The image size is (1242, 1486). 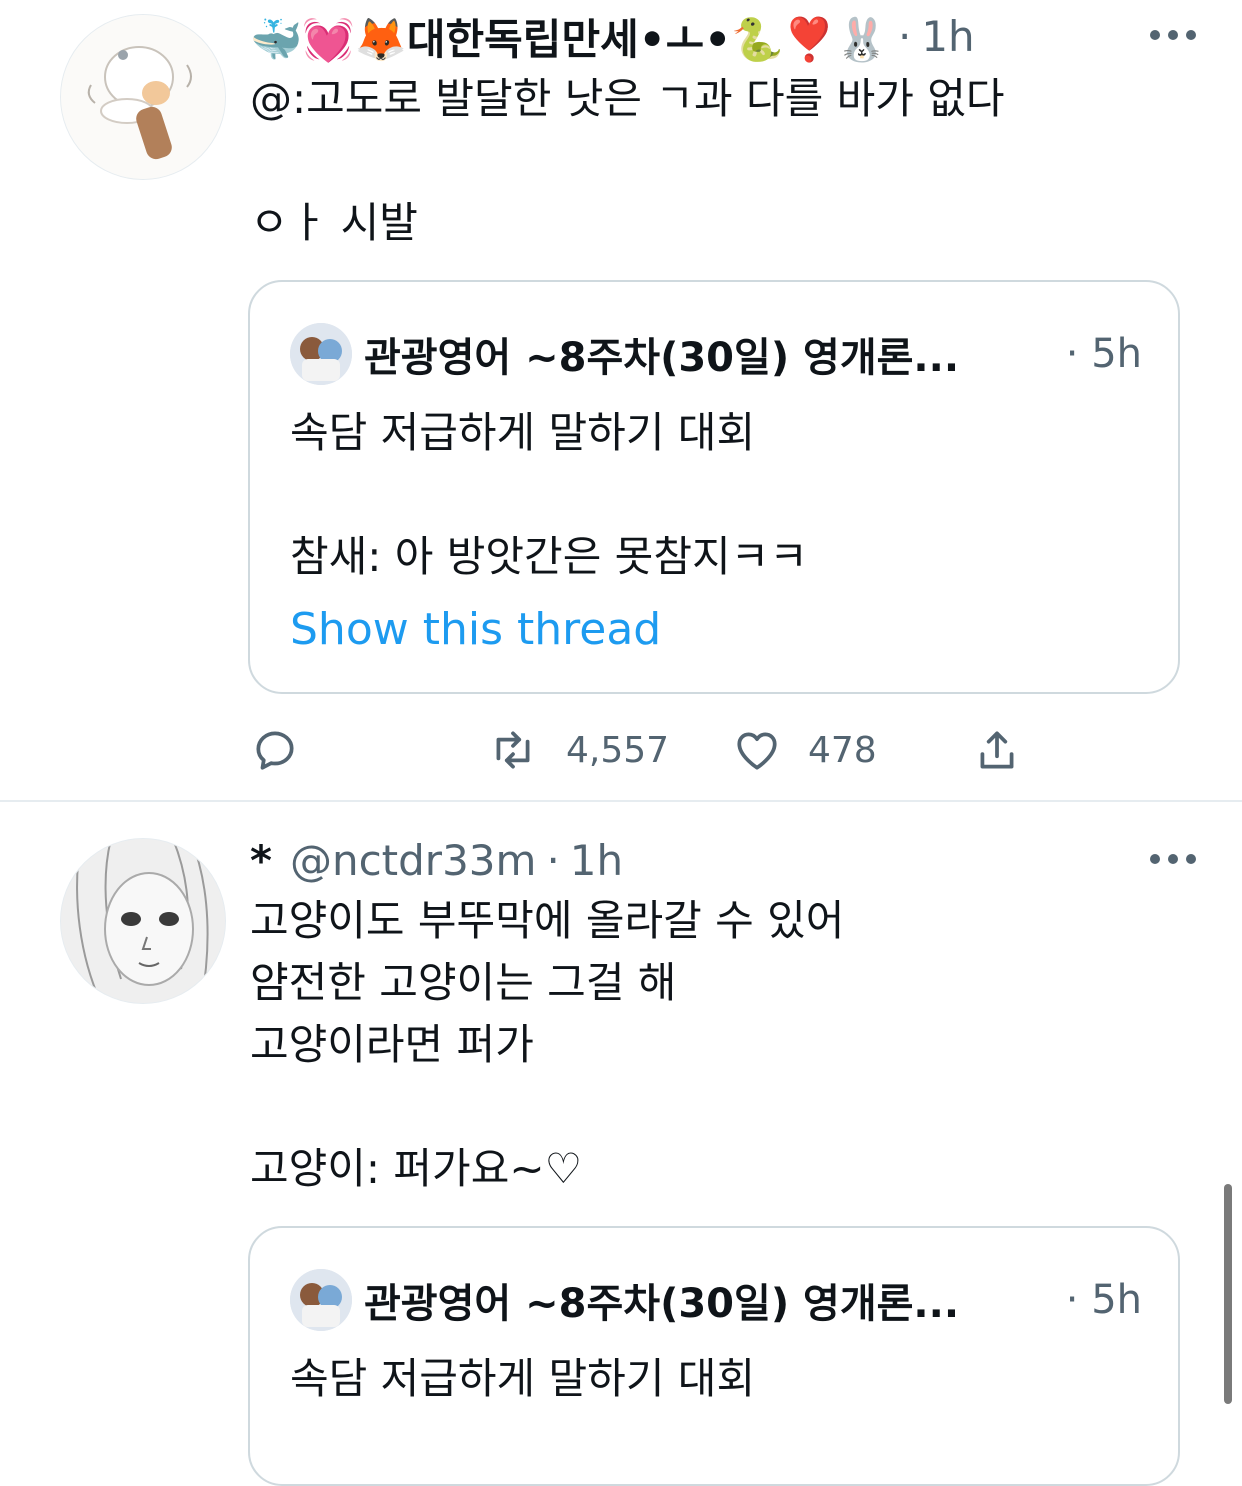 What do you see at coordinates (618, 750) in the screenshot?
I see `retweet-count: 4,557` at bounding box center [618, 750].